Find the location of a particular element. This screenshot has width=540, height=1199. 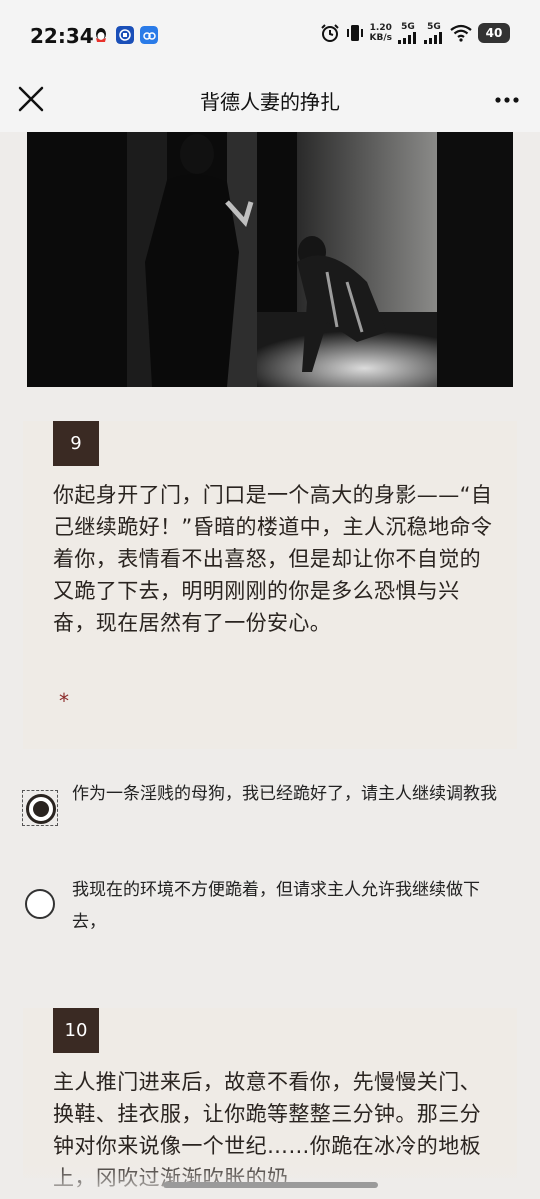

required-mark: * is located at coordinates (64, 701).